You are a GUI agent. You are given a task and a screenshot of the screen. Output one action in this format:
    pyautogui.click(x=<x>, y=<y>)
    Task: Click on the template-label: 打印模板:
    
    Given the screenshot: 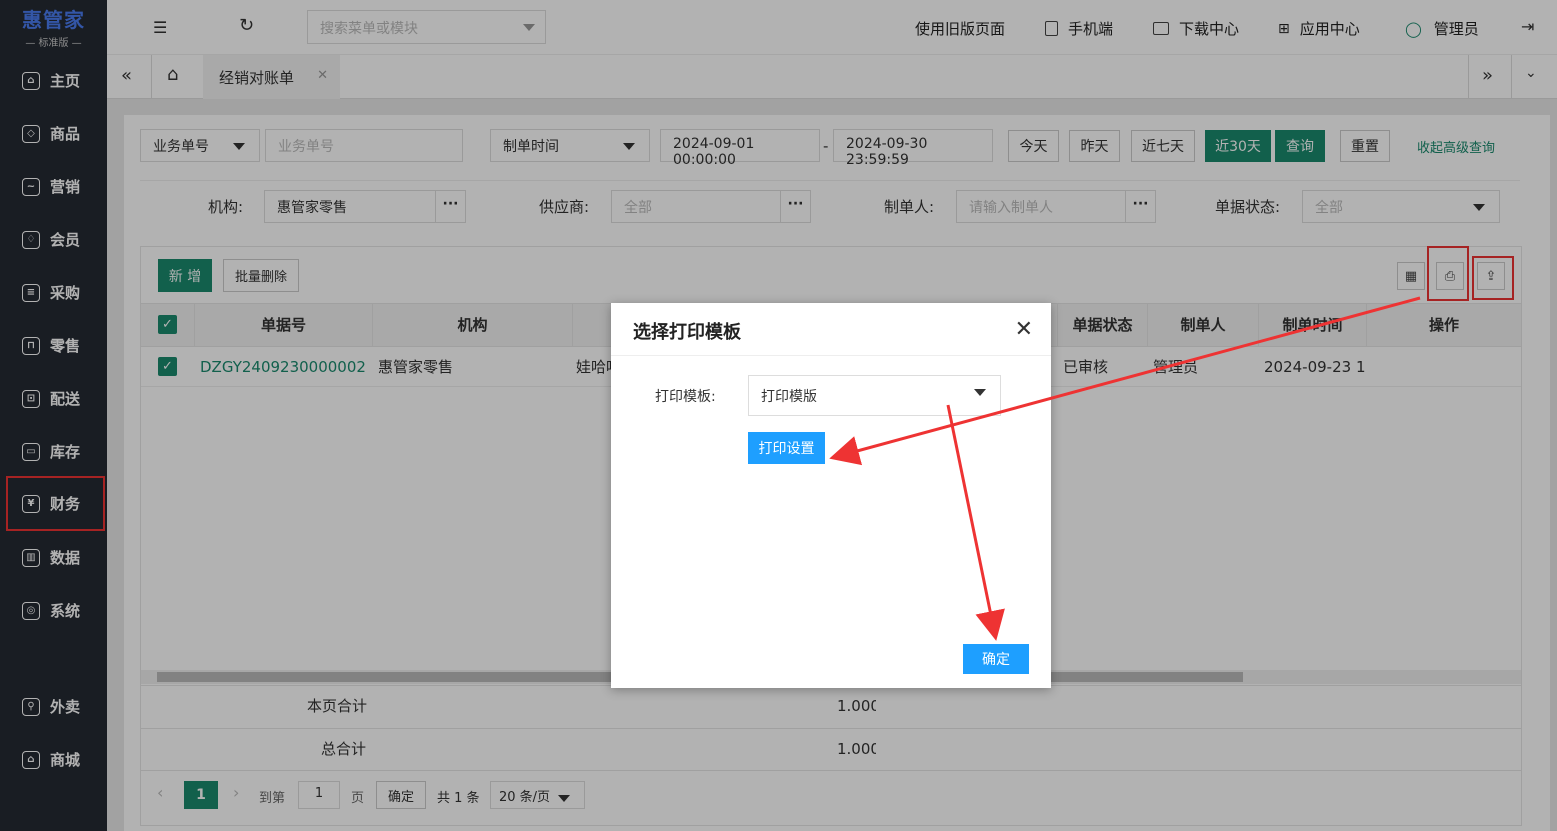 What is the action you would take?
    pyautogui.click(x=685, y=397)
    